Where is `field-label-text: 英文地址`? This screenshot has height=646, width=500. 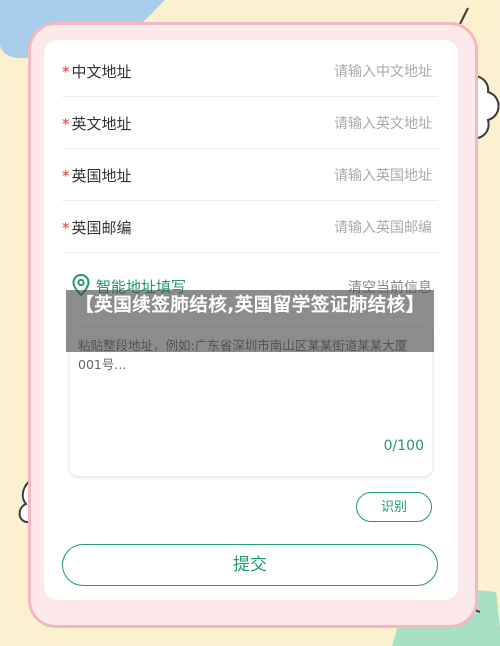 field-label-text: 英文地址 is located at coordinates (101, 124).